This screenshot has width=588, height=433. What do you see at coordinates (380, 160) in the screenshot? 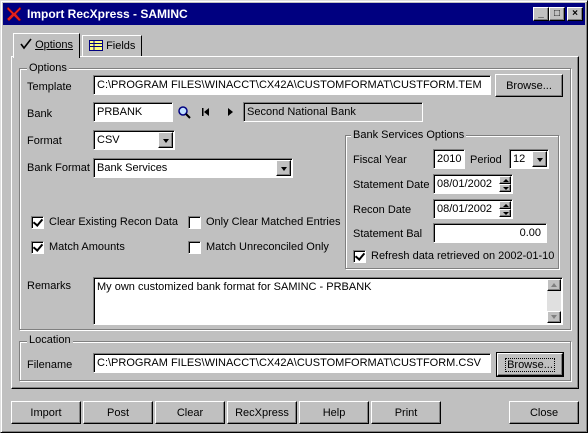
I see `fiscal-year-label: Fiscal Year` at bounding box center [380, 160].